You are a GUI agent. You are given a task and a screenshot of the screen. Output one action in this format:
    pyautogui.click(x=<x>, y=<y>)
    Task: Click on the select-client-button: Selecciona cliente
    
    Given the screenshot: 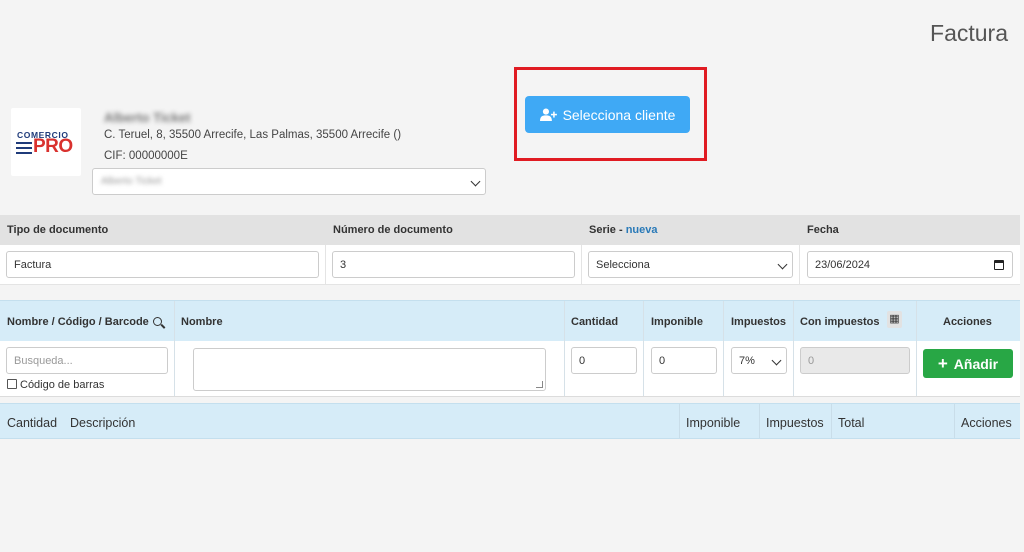 What is the action you would take?
    pyautogui.click(x=607, y=114)
    